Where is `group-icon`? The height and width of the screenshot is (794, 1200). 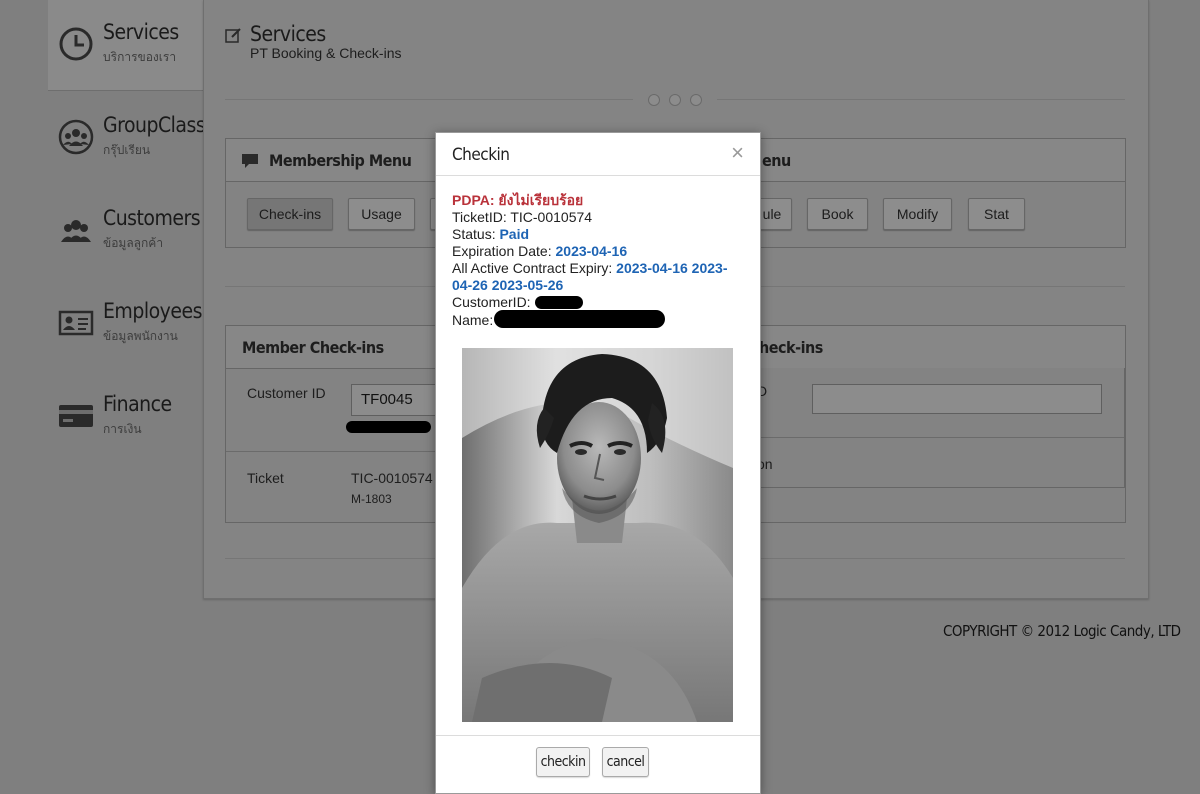 group-icon is located at coordinates (76, 137).